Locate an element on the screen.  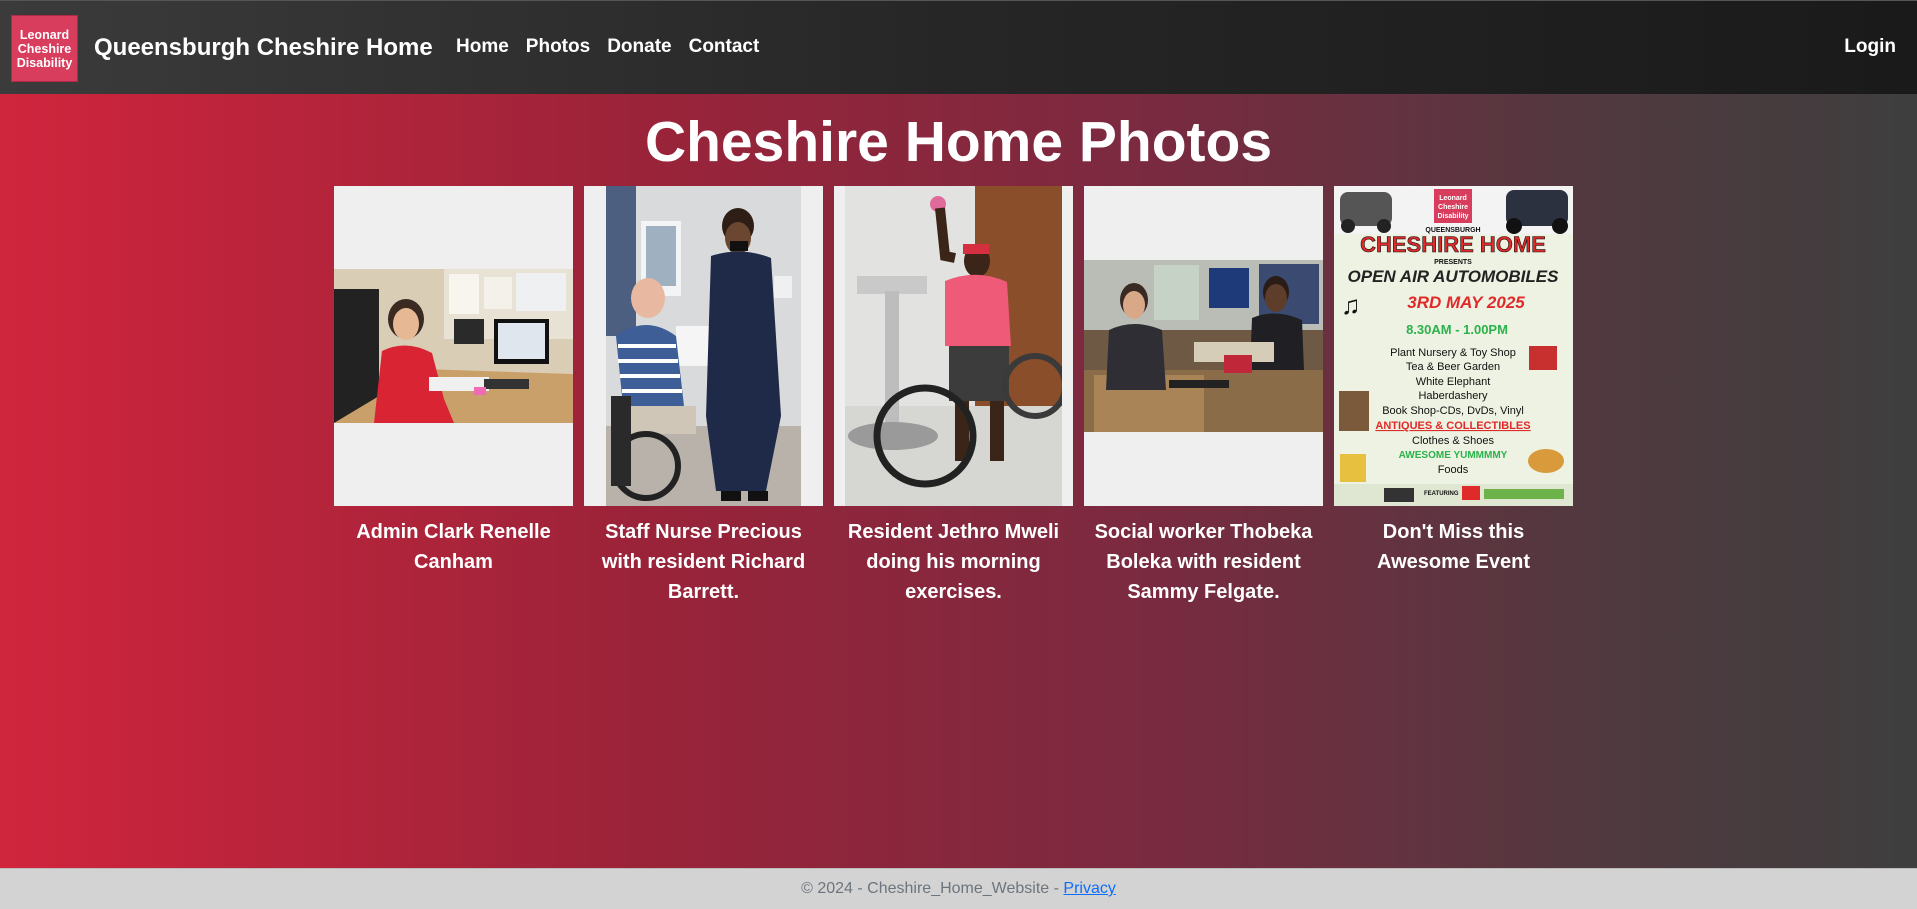
poster-logo-line: Leonard is located at coordinates (1453, 198).